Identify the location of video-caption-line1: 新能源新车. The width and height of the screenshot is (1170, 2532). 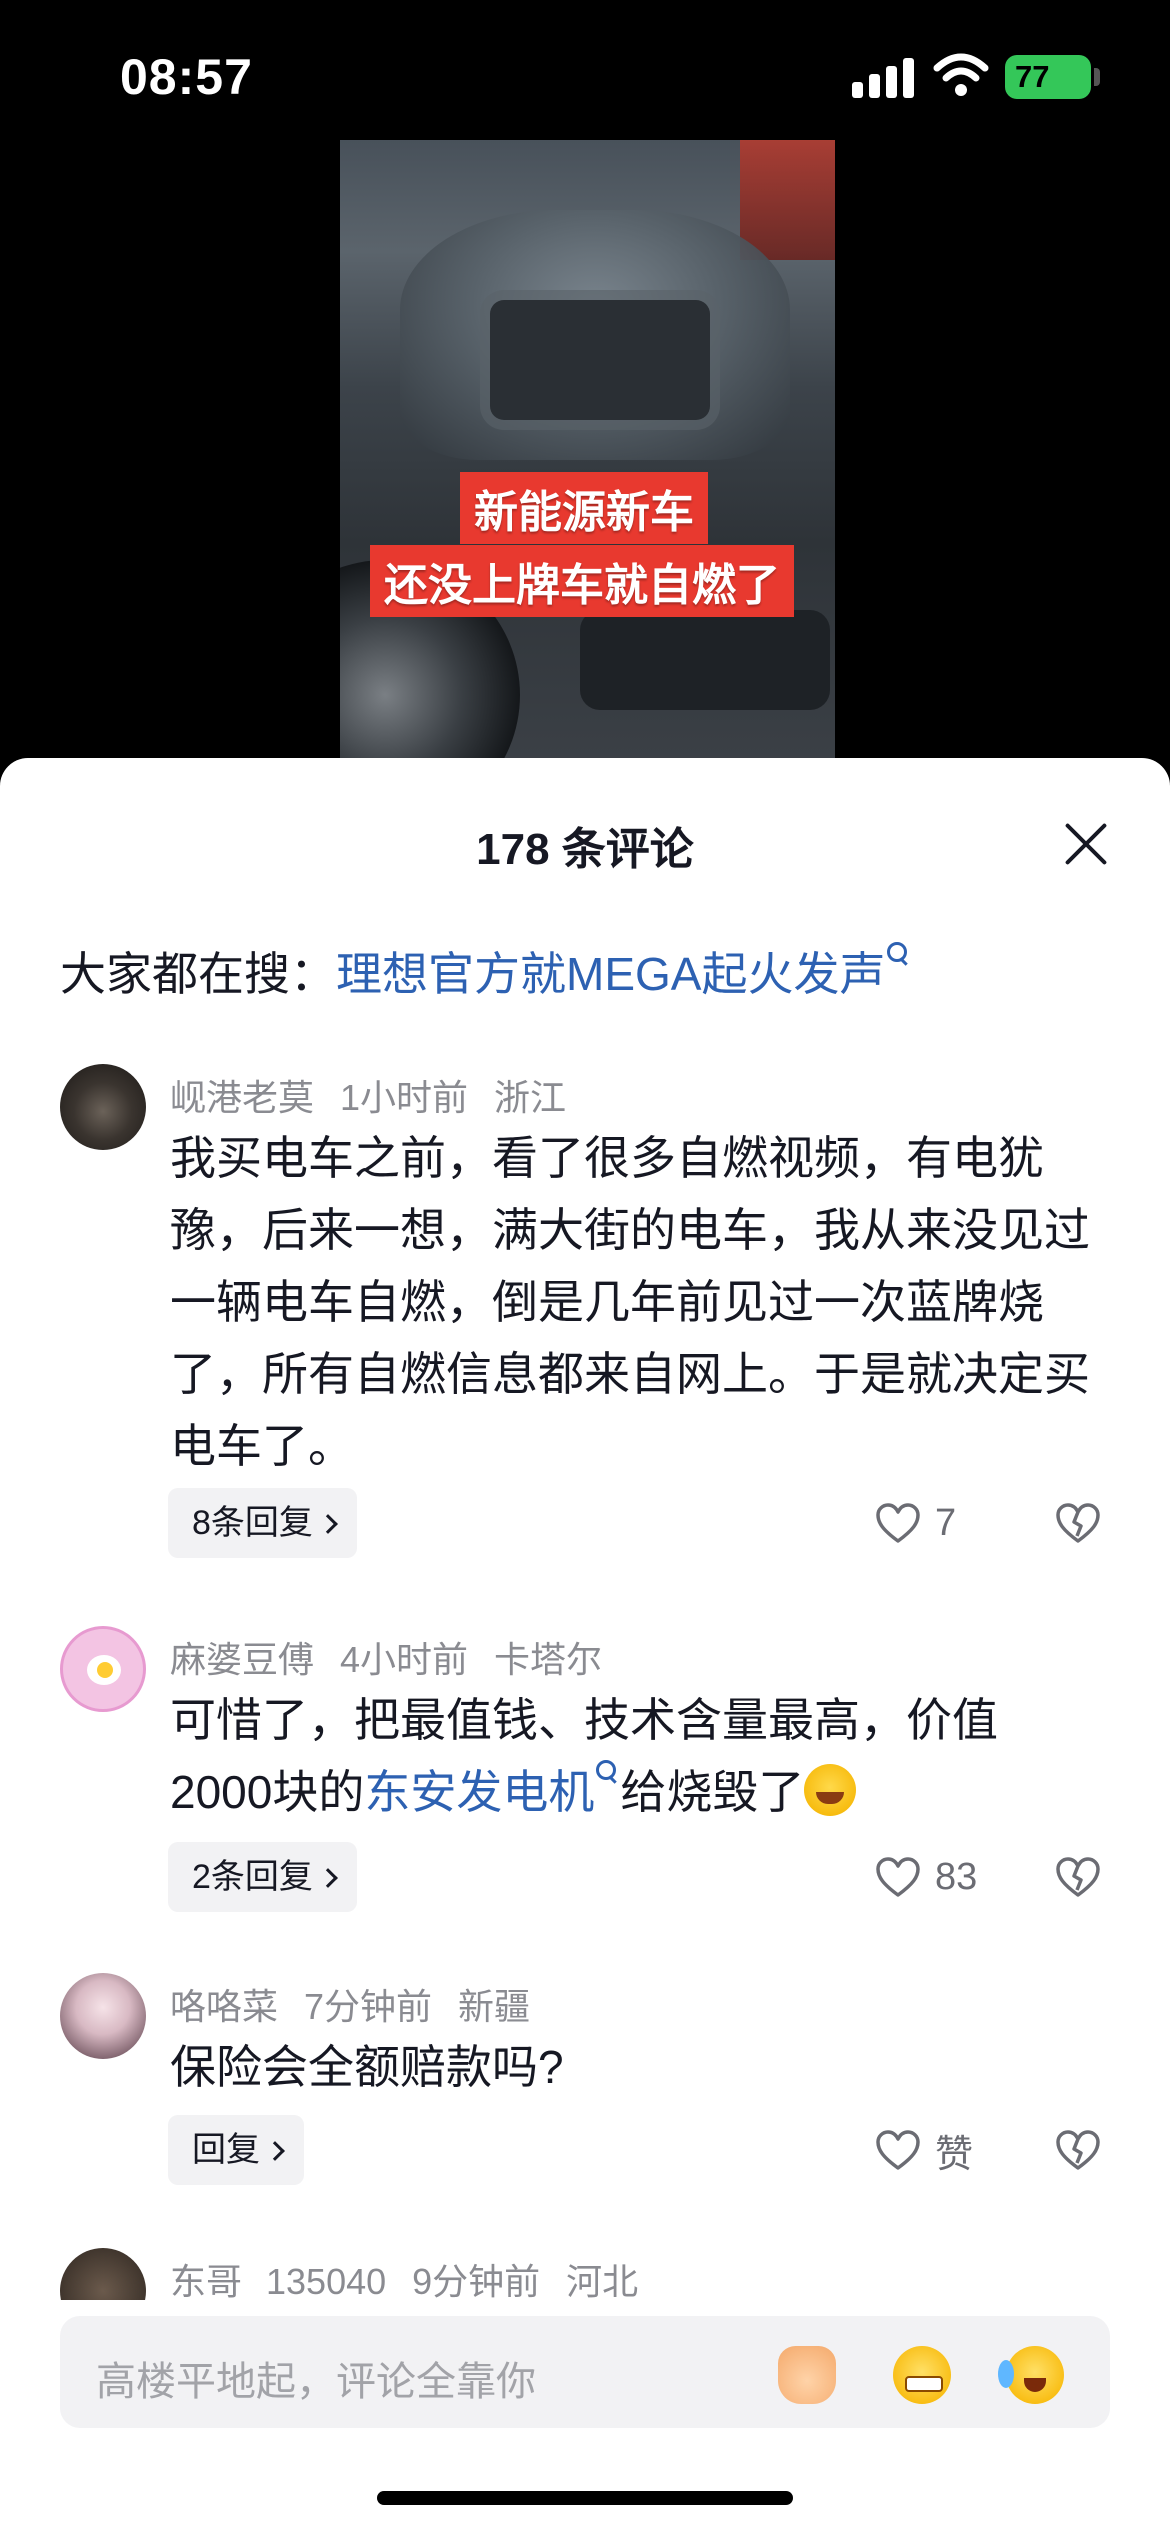
(584, 508).